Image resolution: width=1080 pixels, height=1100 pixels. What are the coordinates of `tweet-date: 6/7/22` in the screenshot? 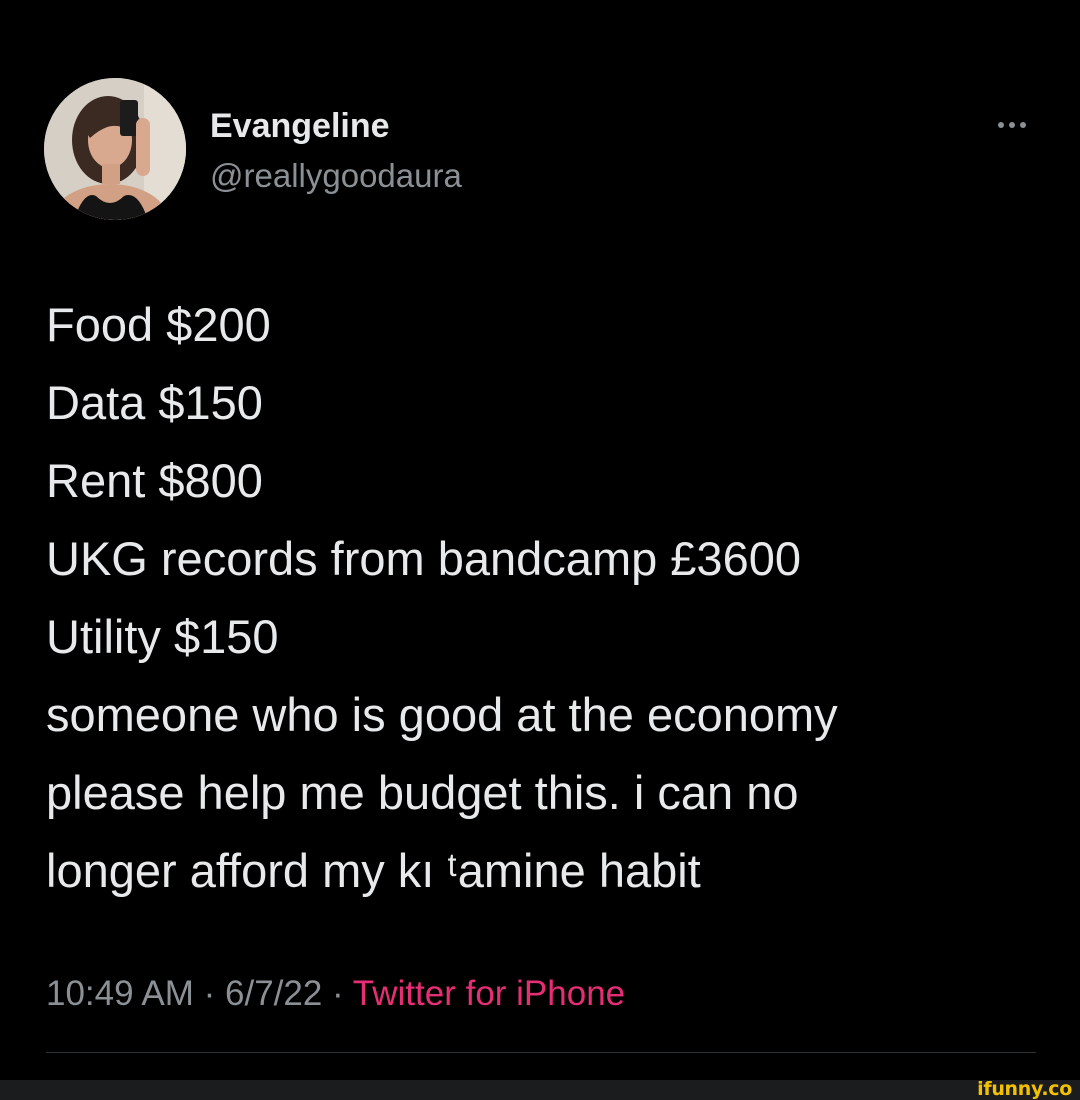 It's located at (273, 993).